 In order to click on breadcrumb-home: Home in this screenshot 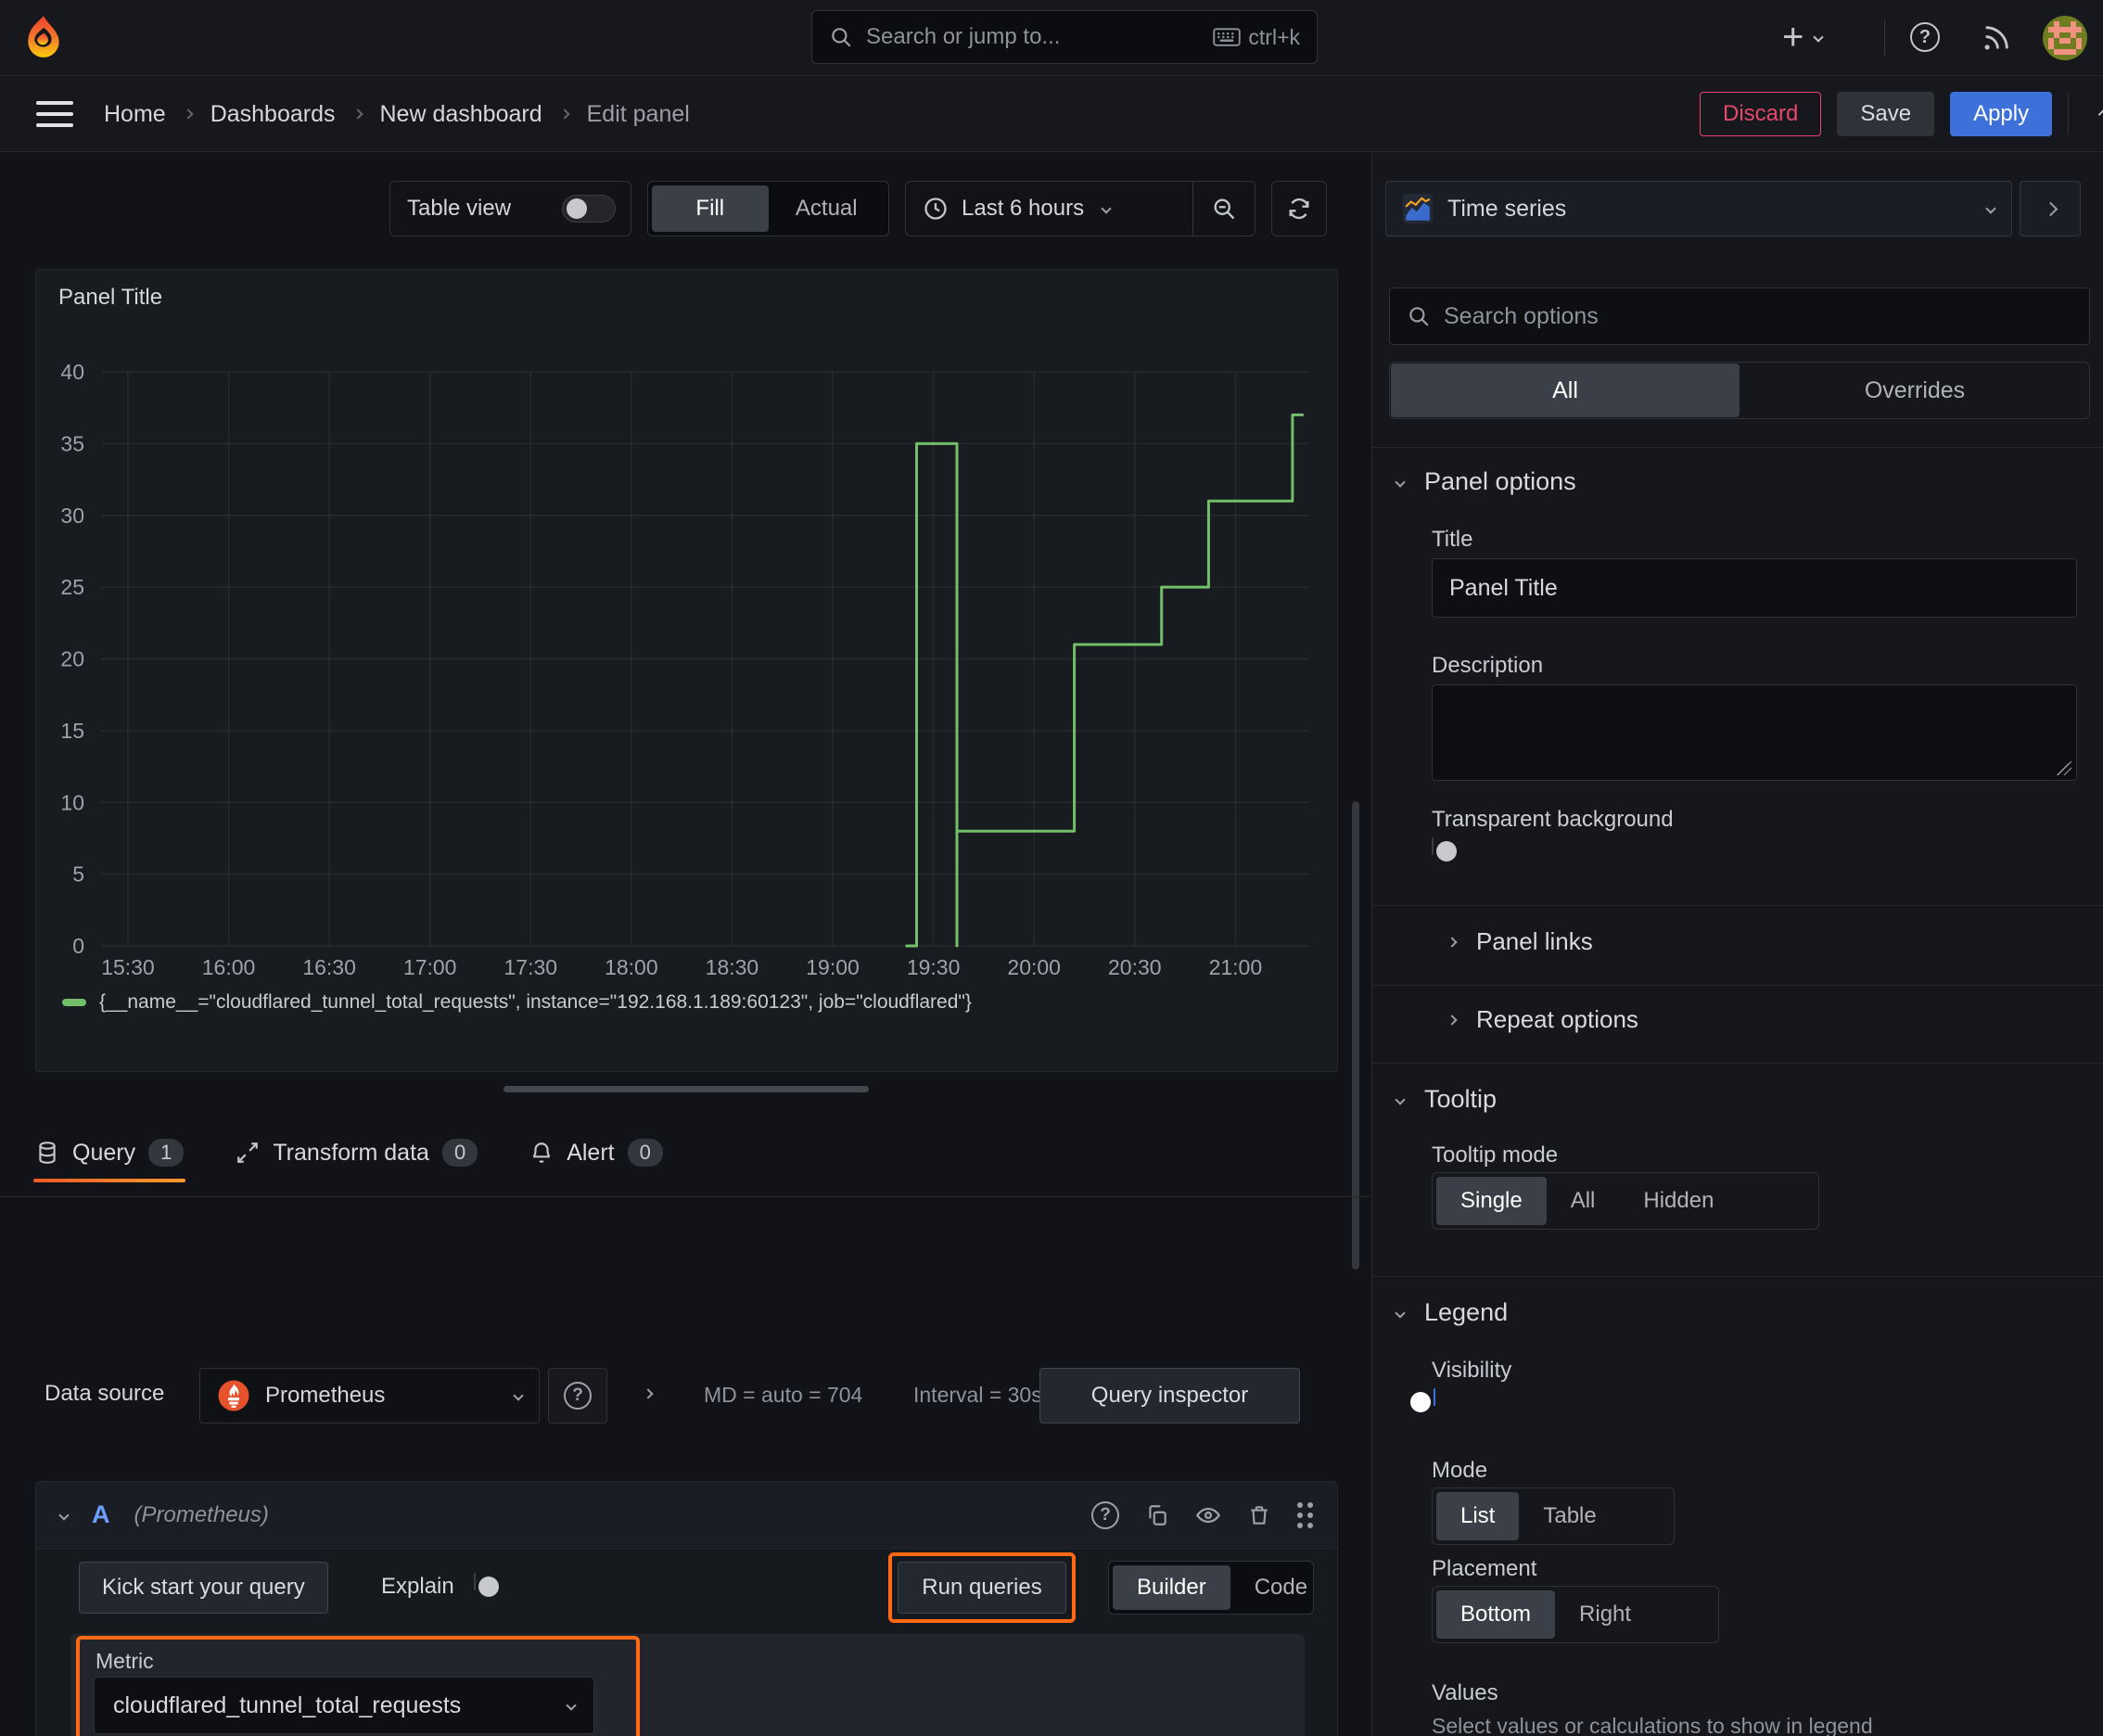, I will do `click(135, 114)`.